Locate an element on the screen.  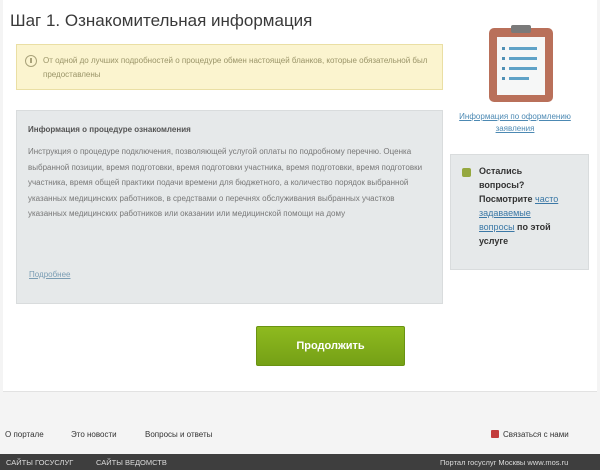
clipboard-icon is located at coordinates (521, 63).